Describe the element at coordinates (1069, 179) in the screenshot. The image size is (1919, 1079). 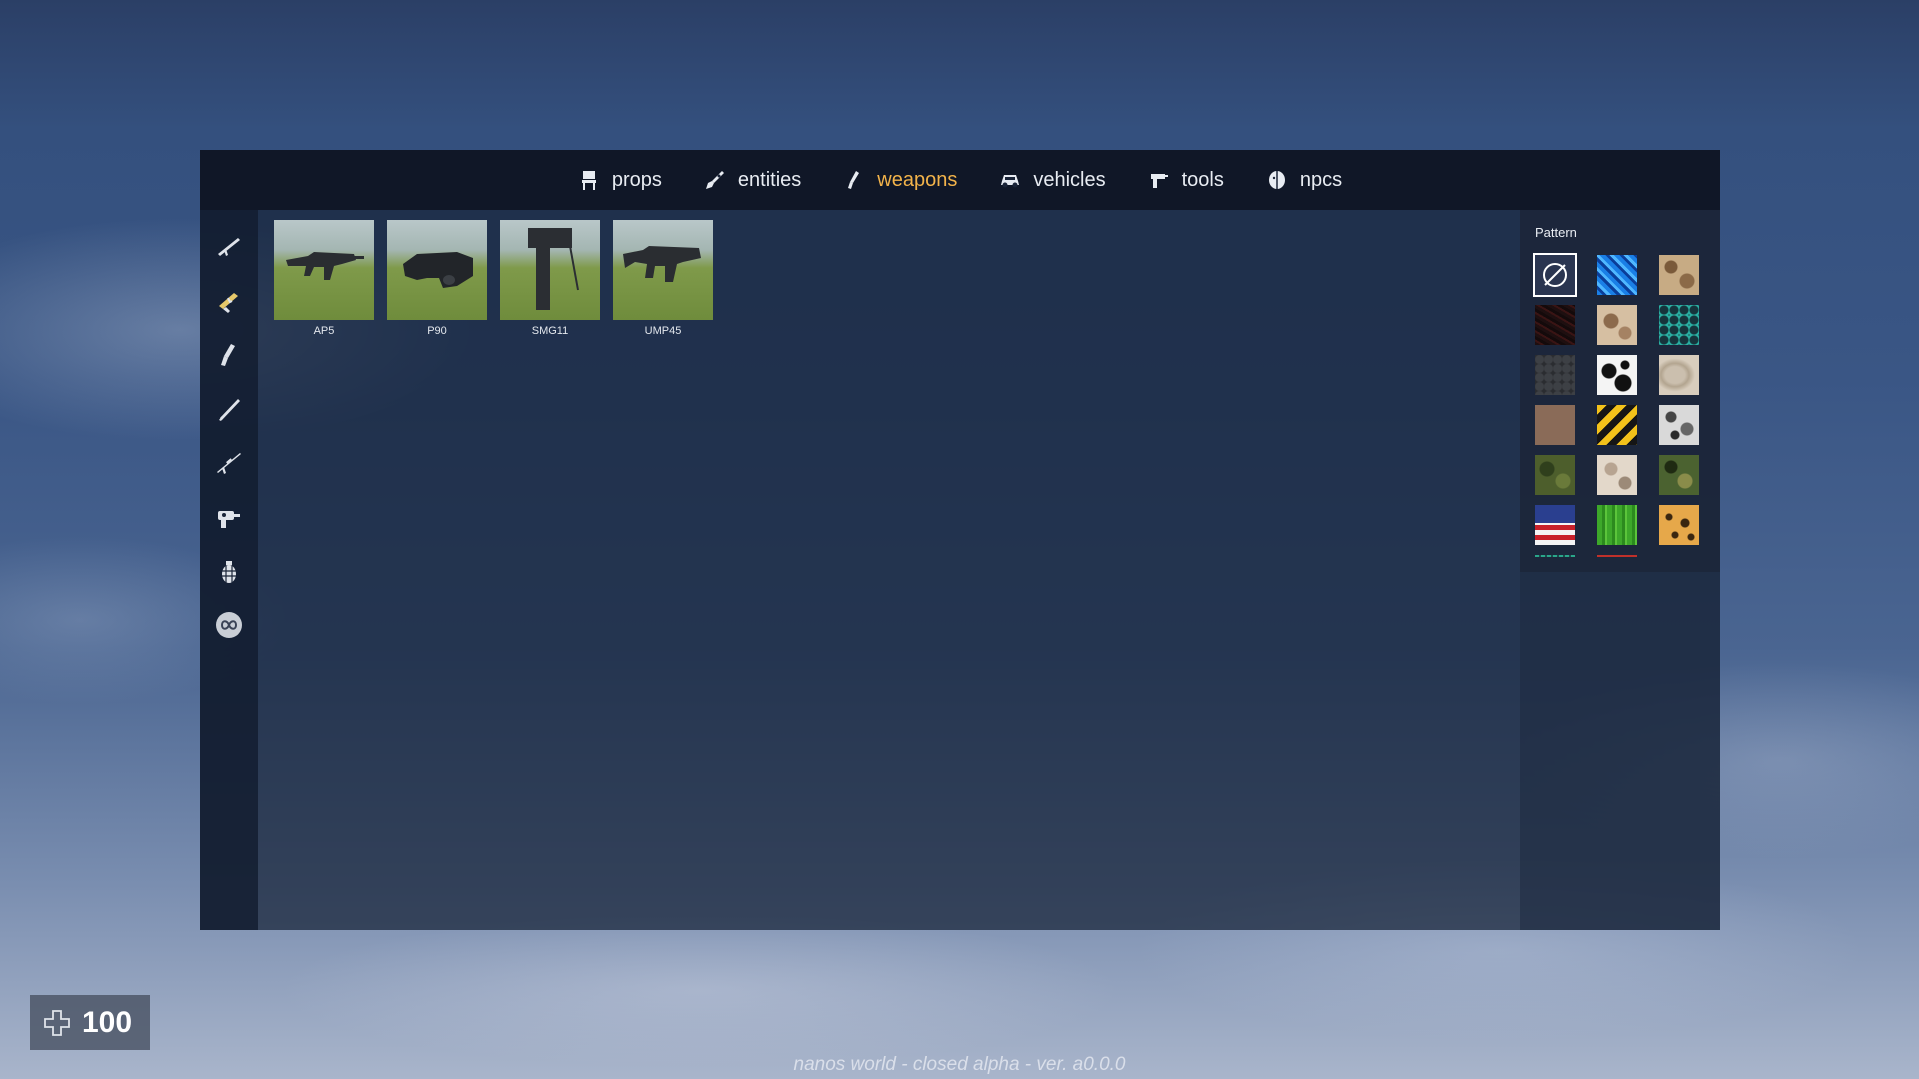
I see `tab-label: vehicles` at that location.